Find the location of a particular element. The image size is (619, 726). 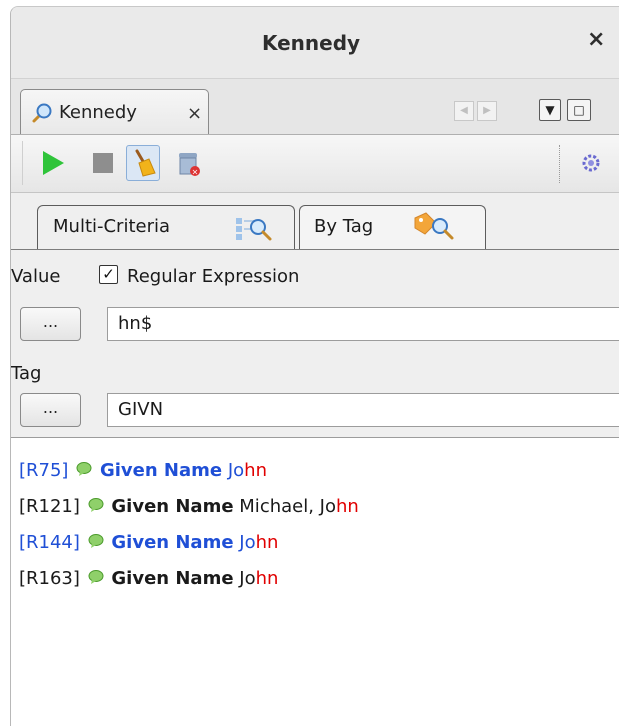

title-bar: Kennedy × is located at coordinates (315, 43).